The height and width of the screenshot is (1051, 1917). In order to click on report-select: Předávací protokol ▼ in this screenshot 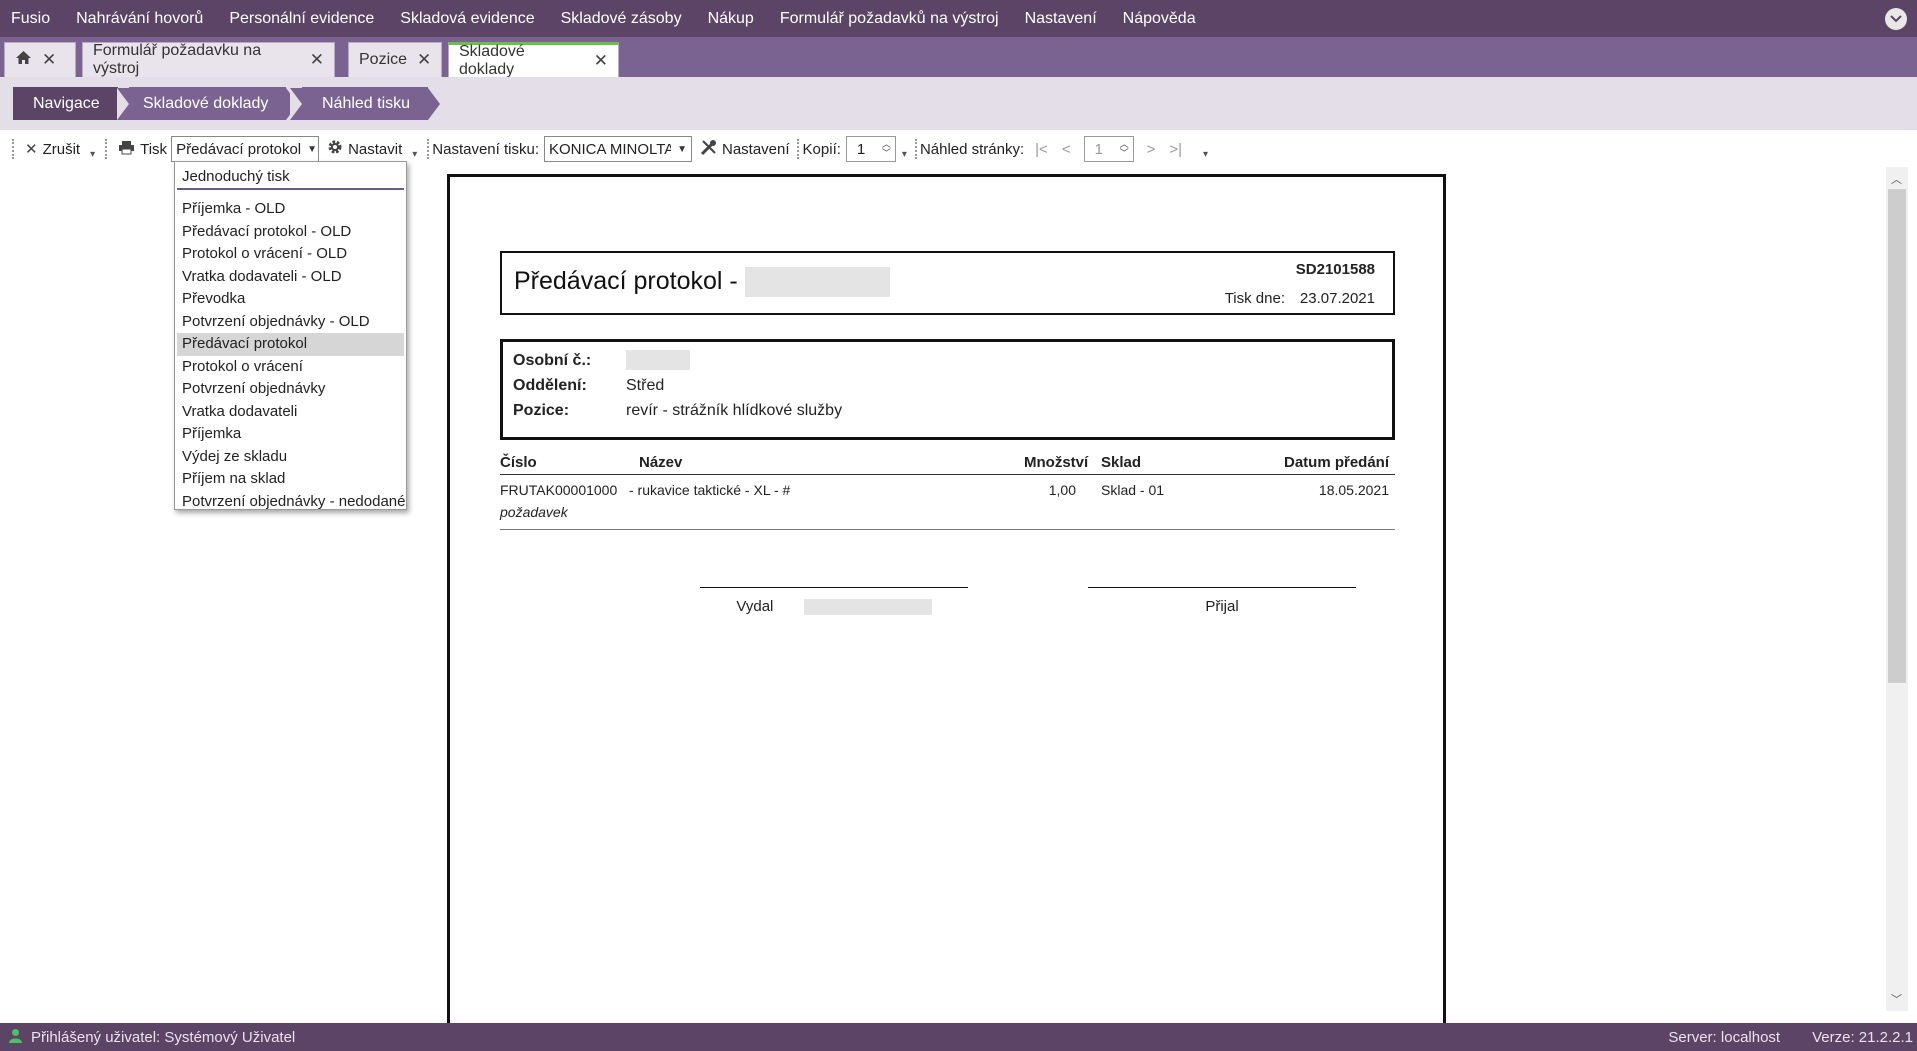, I will do `click(245, 149)`.